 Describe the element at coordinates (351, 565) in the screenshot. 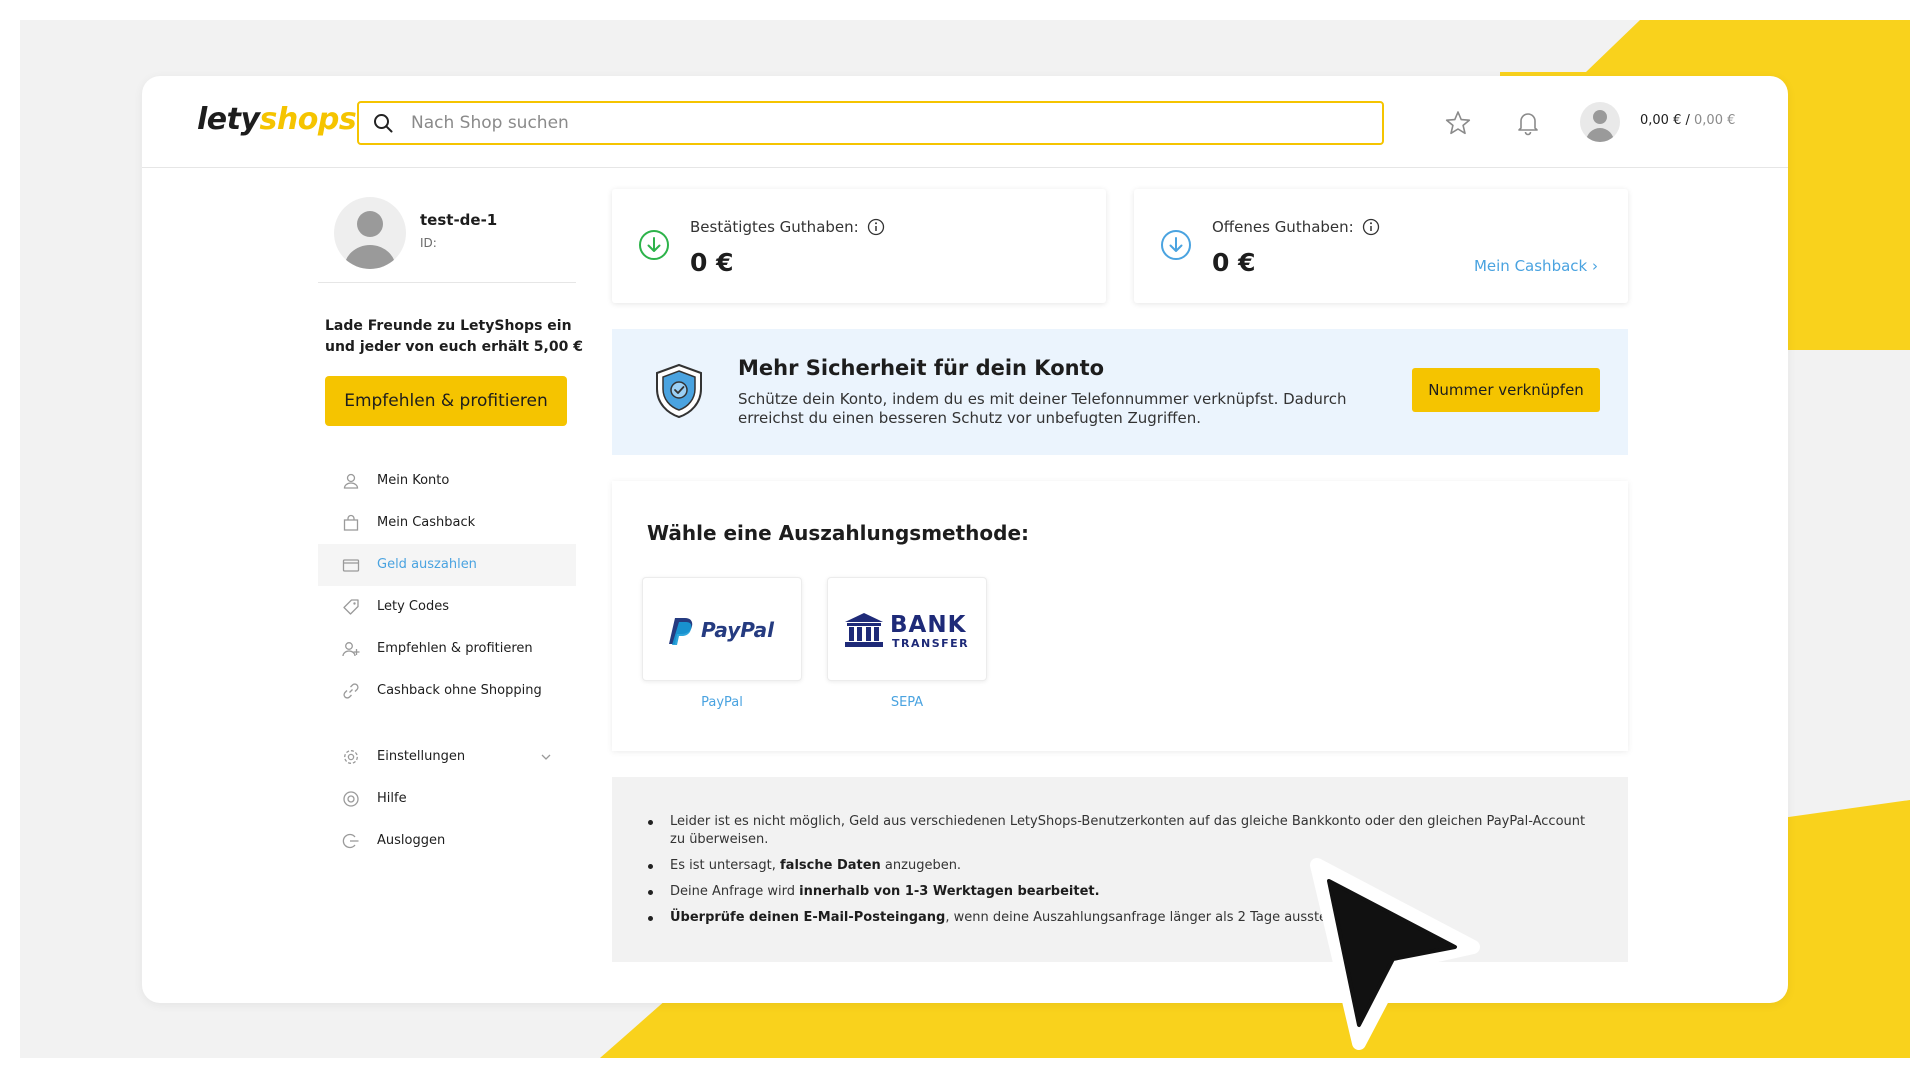

I see `wallet-icon` at that location.